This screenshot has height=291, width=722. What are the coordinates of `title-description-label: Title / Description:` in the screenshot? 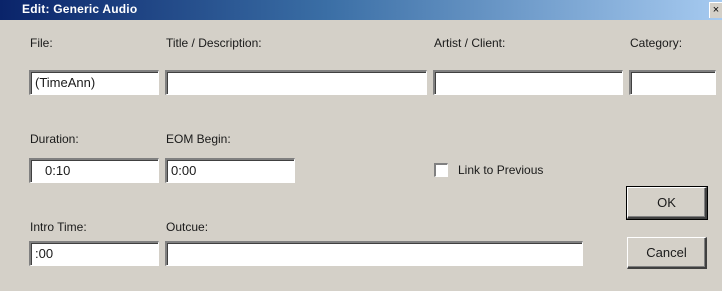 It's located at (214, 43).